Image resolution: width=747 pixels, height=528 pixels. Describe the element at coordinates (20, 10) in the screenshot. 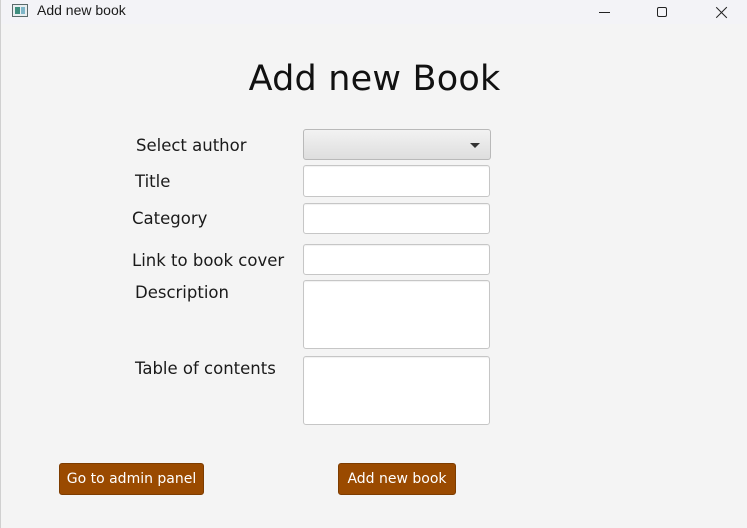

I see `app-icon` at that location.